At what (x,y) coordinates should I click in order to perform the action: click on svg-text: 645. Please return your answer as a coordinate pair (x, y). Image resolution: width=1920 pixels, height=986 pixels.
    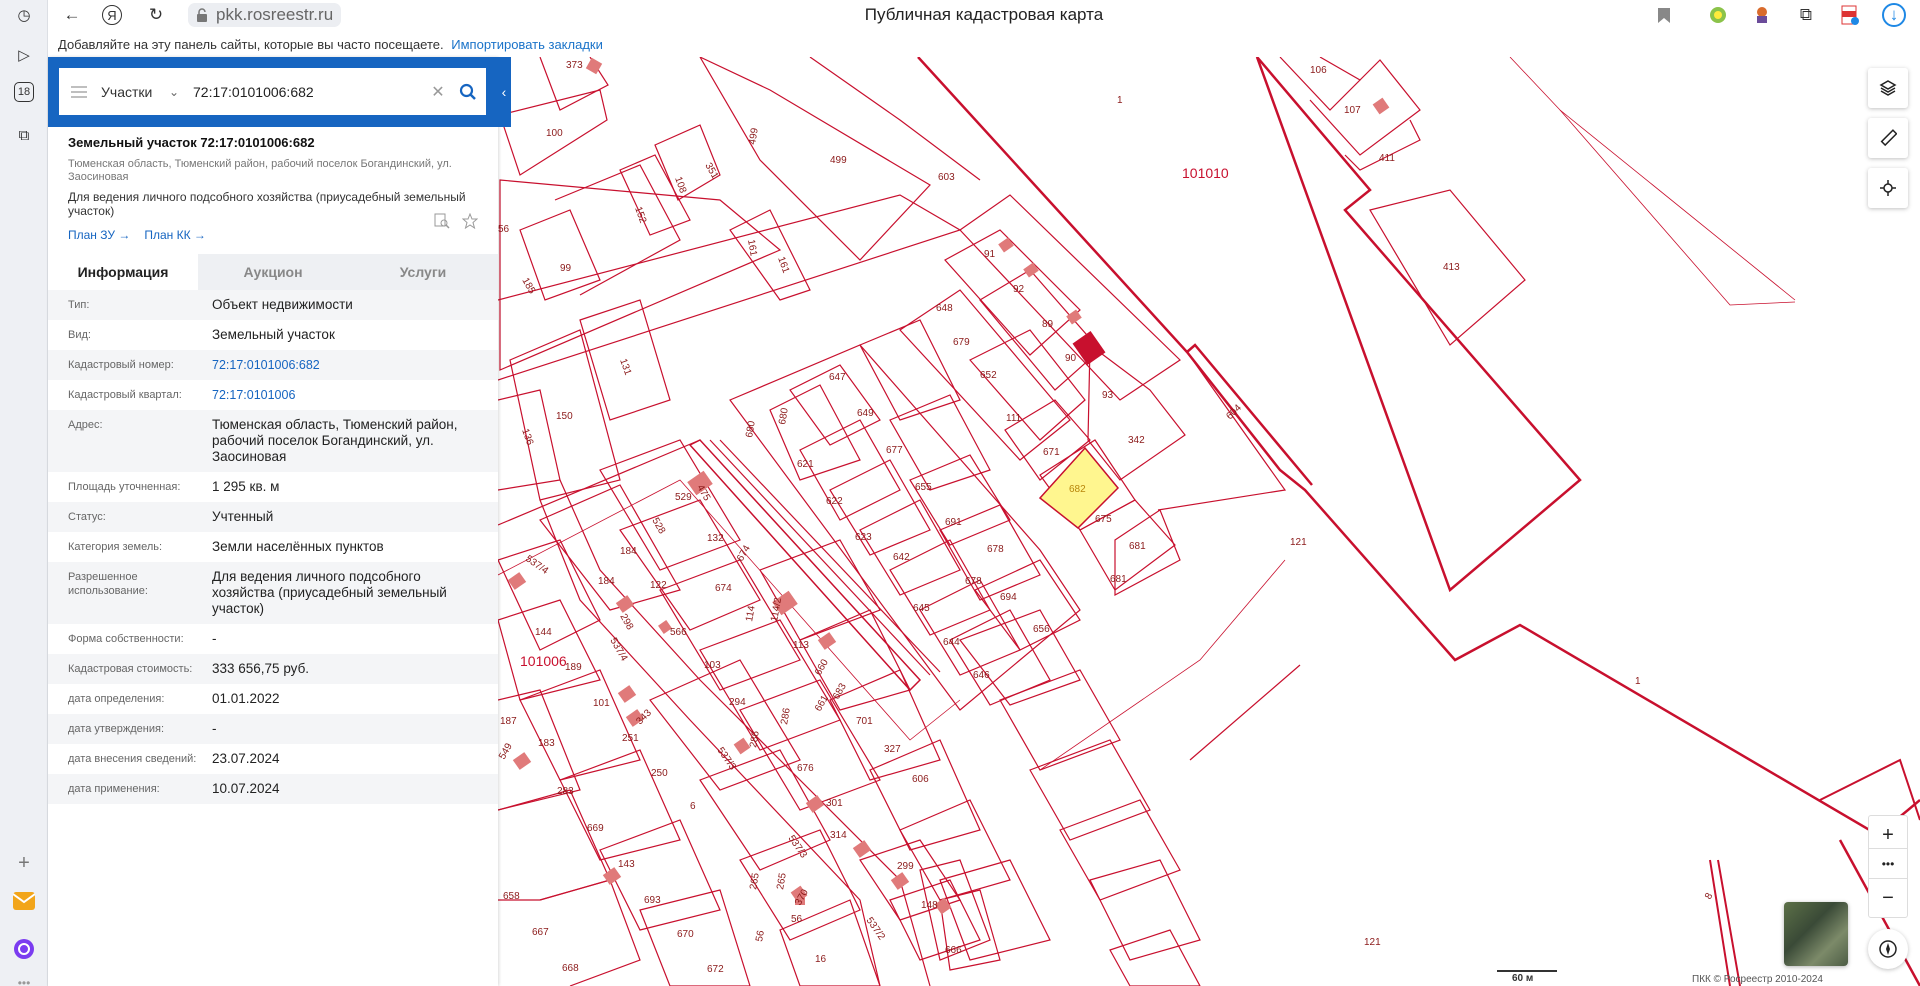
    Looking at the image, I should click on (921, 608).